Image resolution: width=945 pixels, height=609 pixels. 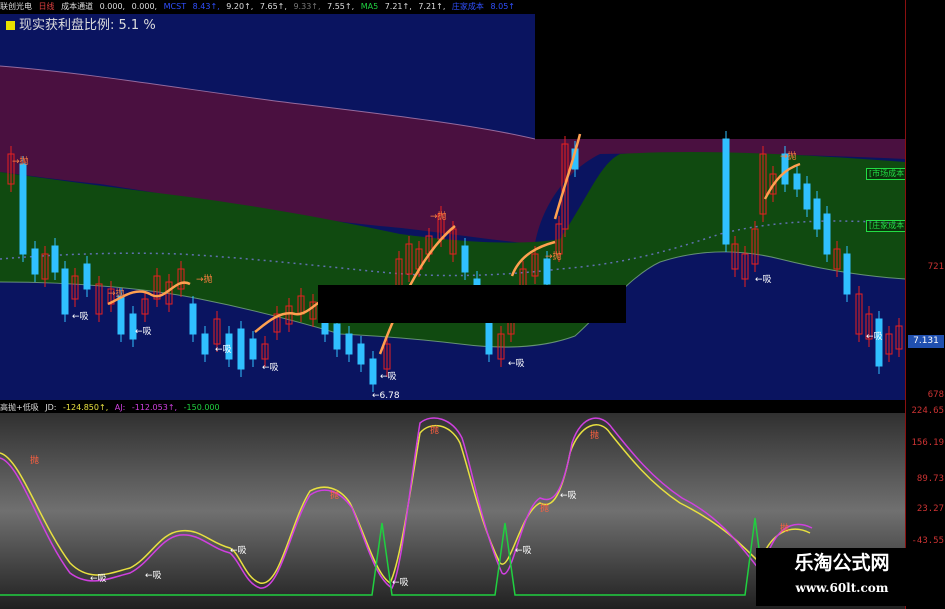 I want to click on watermark-title: 乐淘公式网, so click(x=842, y=563).